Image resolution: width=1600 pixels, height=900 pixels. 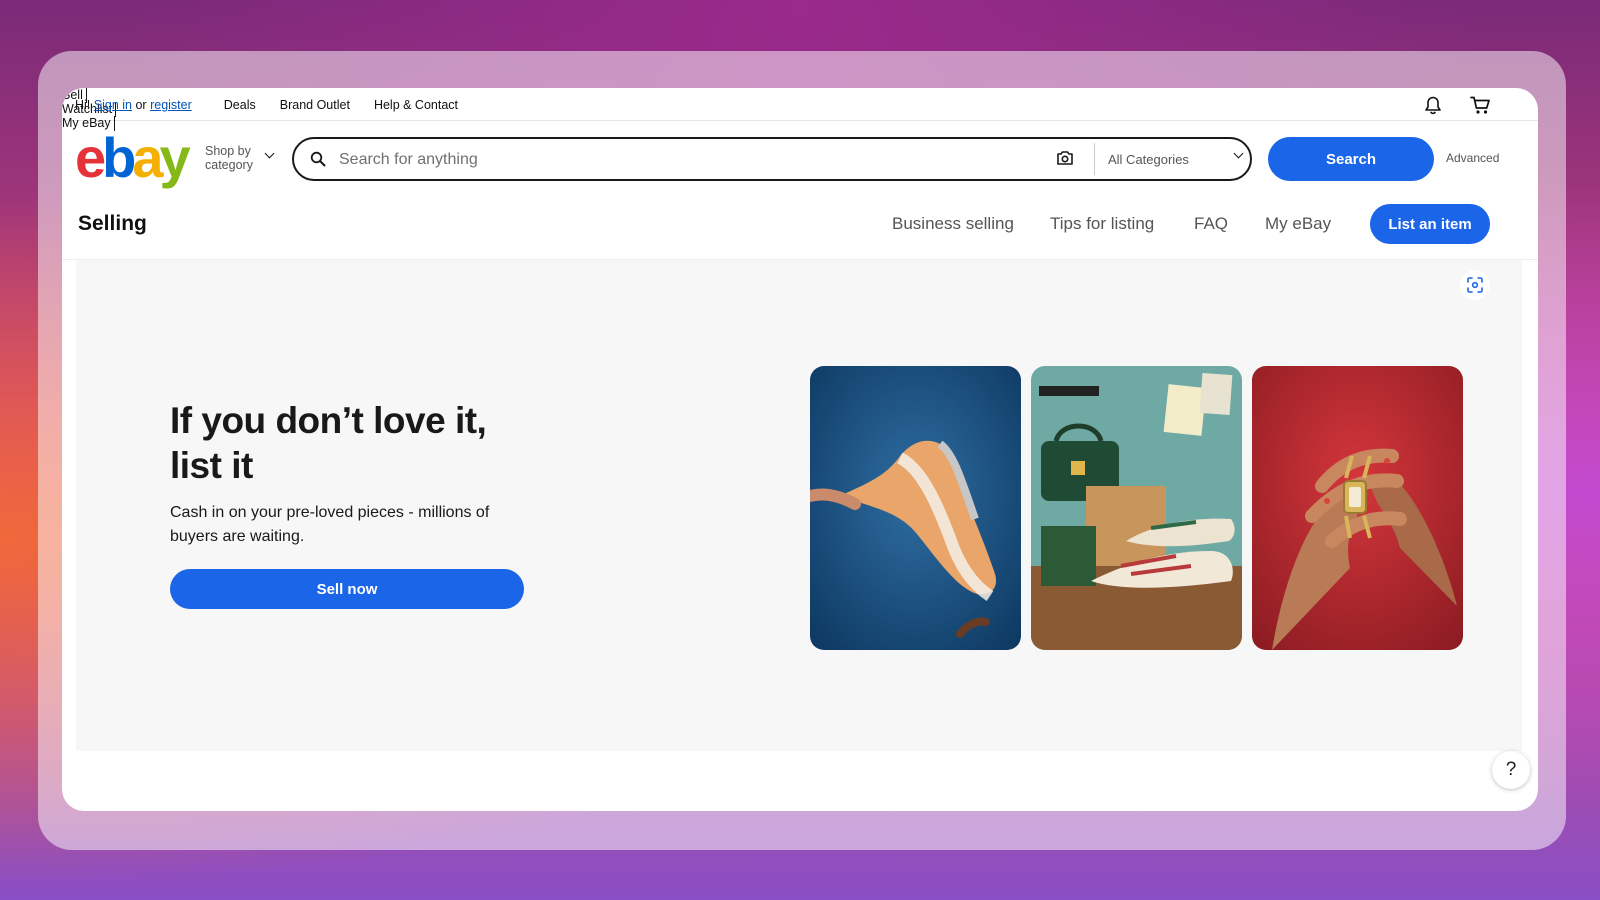 I want to click on shop-by-label: Shop by, so click(x=228, y=151).